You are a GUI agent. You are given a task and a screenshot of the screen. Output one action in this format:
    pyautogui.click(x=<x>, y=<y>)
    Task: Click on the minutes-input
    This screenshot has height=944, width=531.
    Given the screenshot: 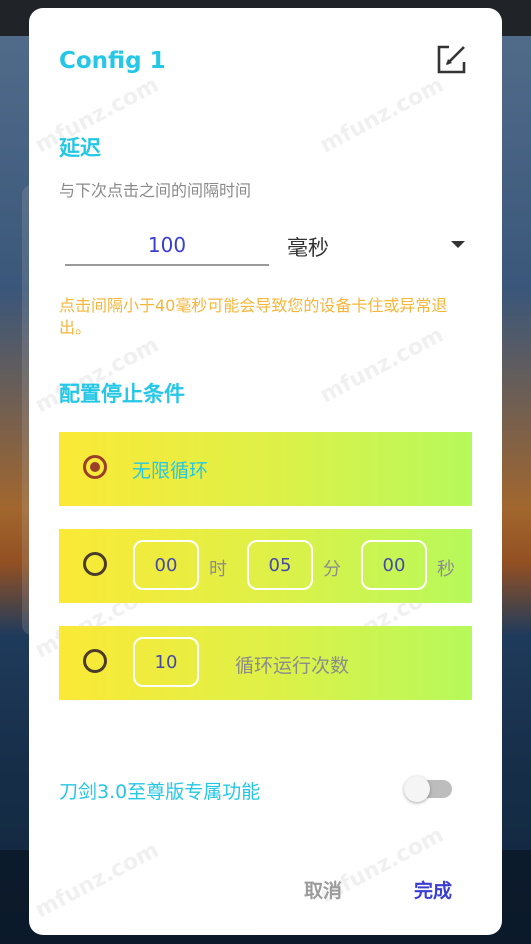 What is the action you would take?
    pyautogui.click(x=280, y=565)
    